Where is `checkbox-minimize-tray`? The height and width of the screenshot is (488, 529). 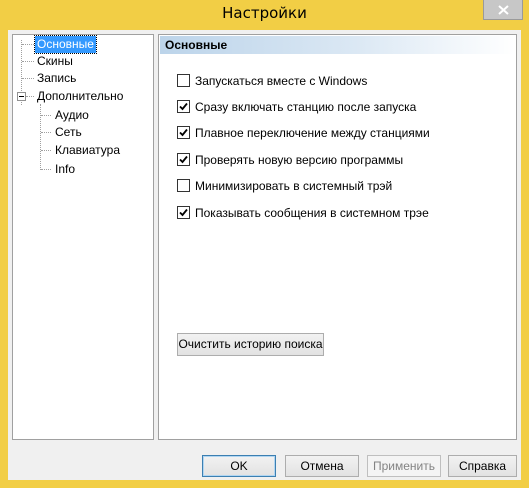
checkbox-minimize-tray is located at coordinates (183, 185).